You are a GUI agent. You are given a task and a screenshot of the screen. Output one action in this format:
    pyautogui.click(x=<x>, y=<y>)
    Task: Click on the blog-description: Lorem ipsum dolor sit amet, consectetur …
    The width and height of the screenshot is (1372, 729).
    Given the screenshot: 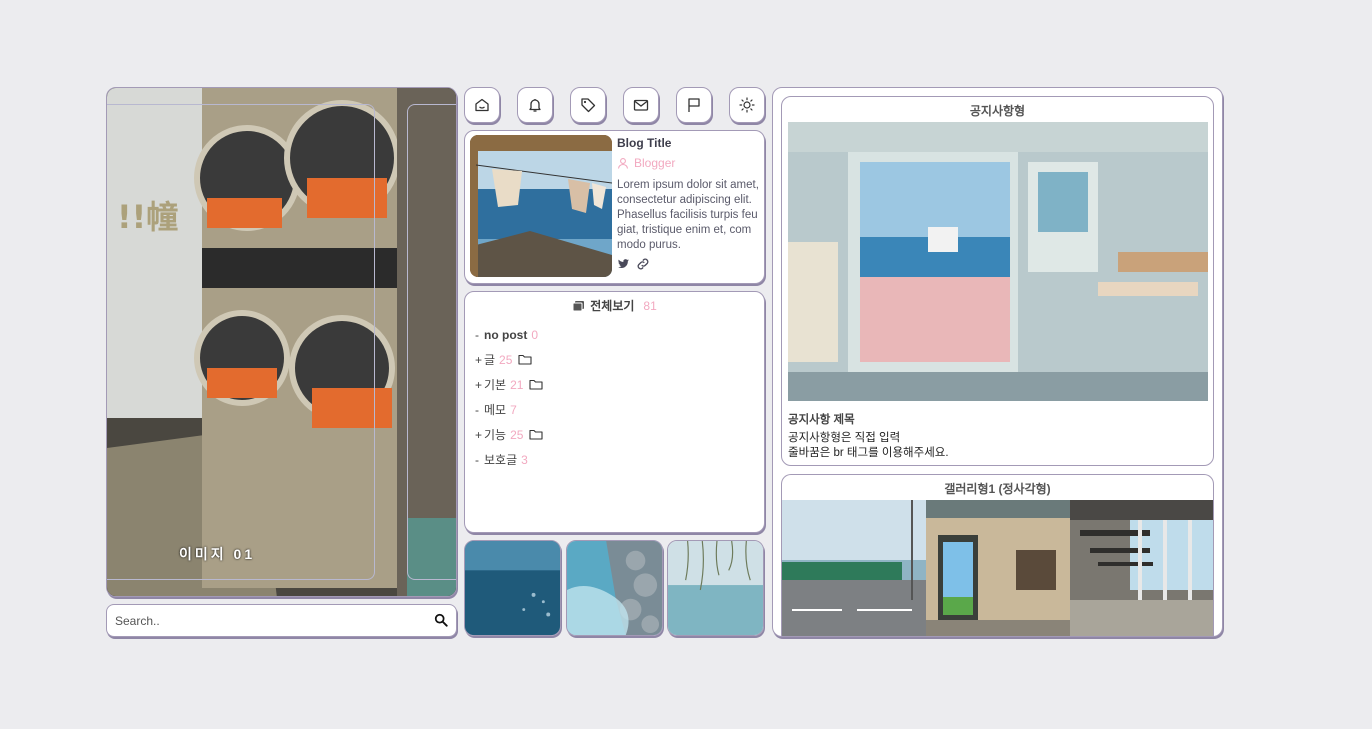 What is the action you would take?
    pyautogui.click(x=688, y=215)
    